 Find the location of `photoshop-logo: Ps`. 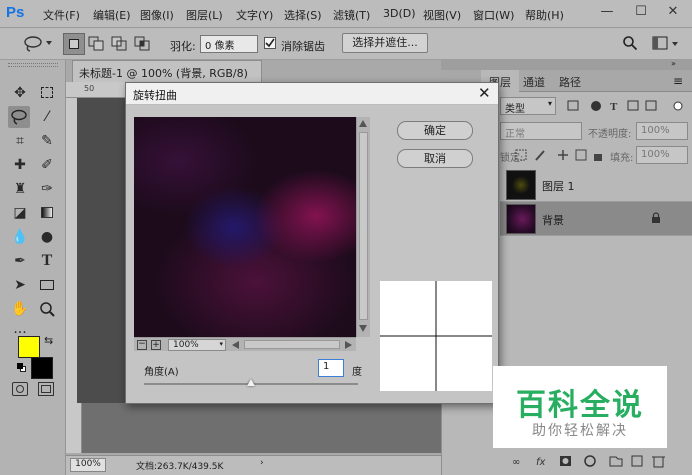

photoshop-logo: Ps is located at coordinates (15, 12).